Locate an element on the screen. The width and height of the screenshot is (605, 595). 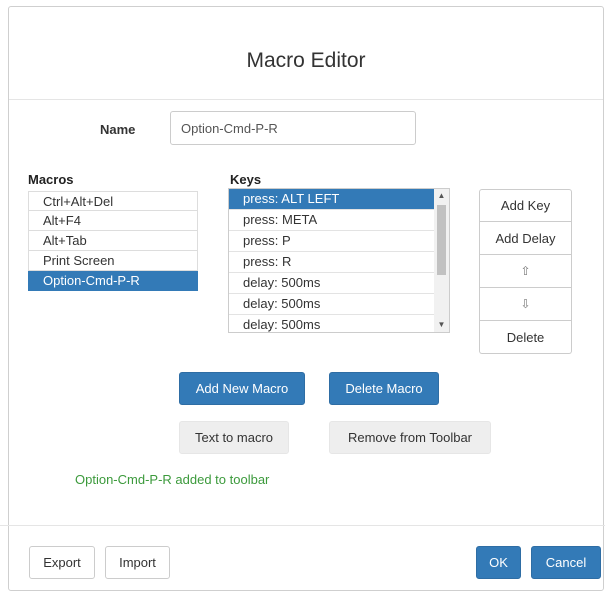
footer-divider is located at coordinates (302, 525).